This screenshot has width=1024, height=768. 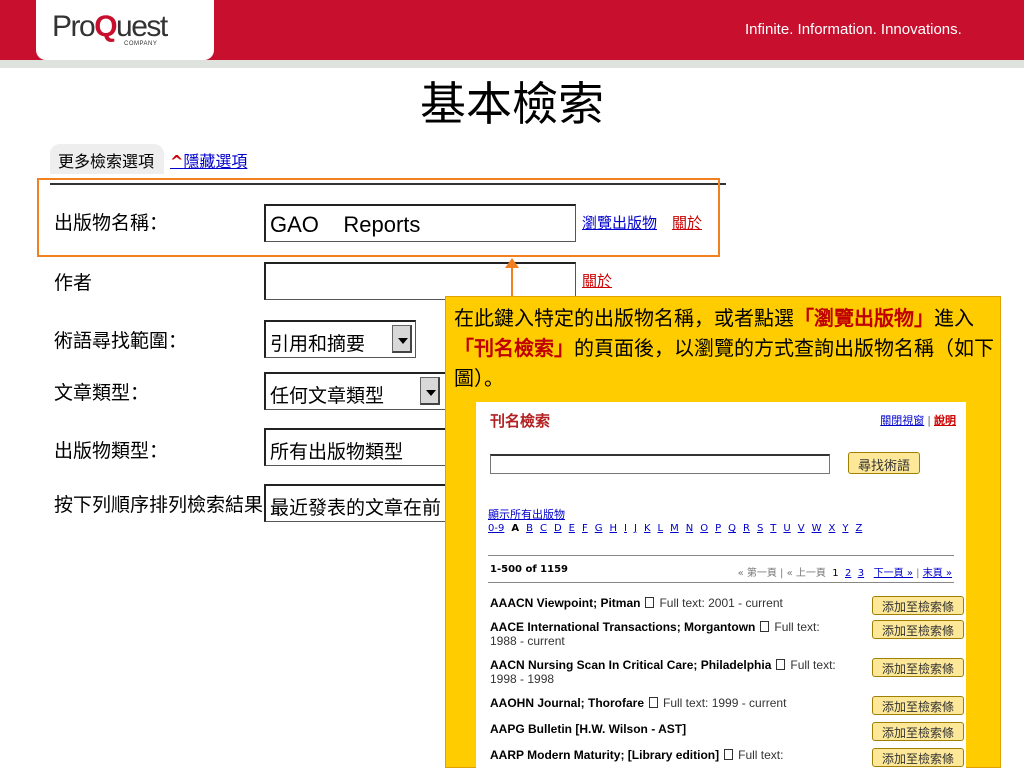 I want to click on publication-name-input: GAO Reports, so click(x=420, y=223).